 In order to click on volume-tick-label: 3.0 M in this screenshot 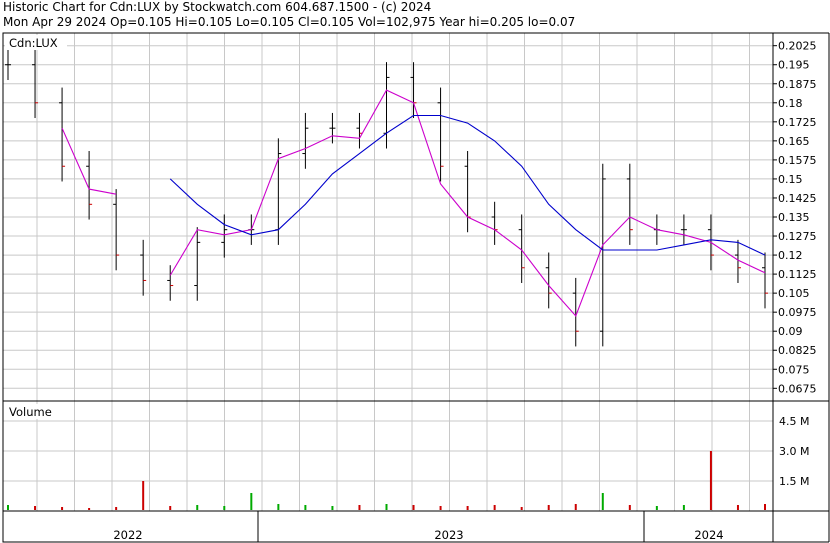, I will do `click(794, 451)`.